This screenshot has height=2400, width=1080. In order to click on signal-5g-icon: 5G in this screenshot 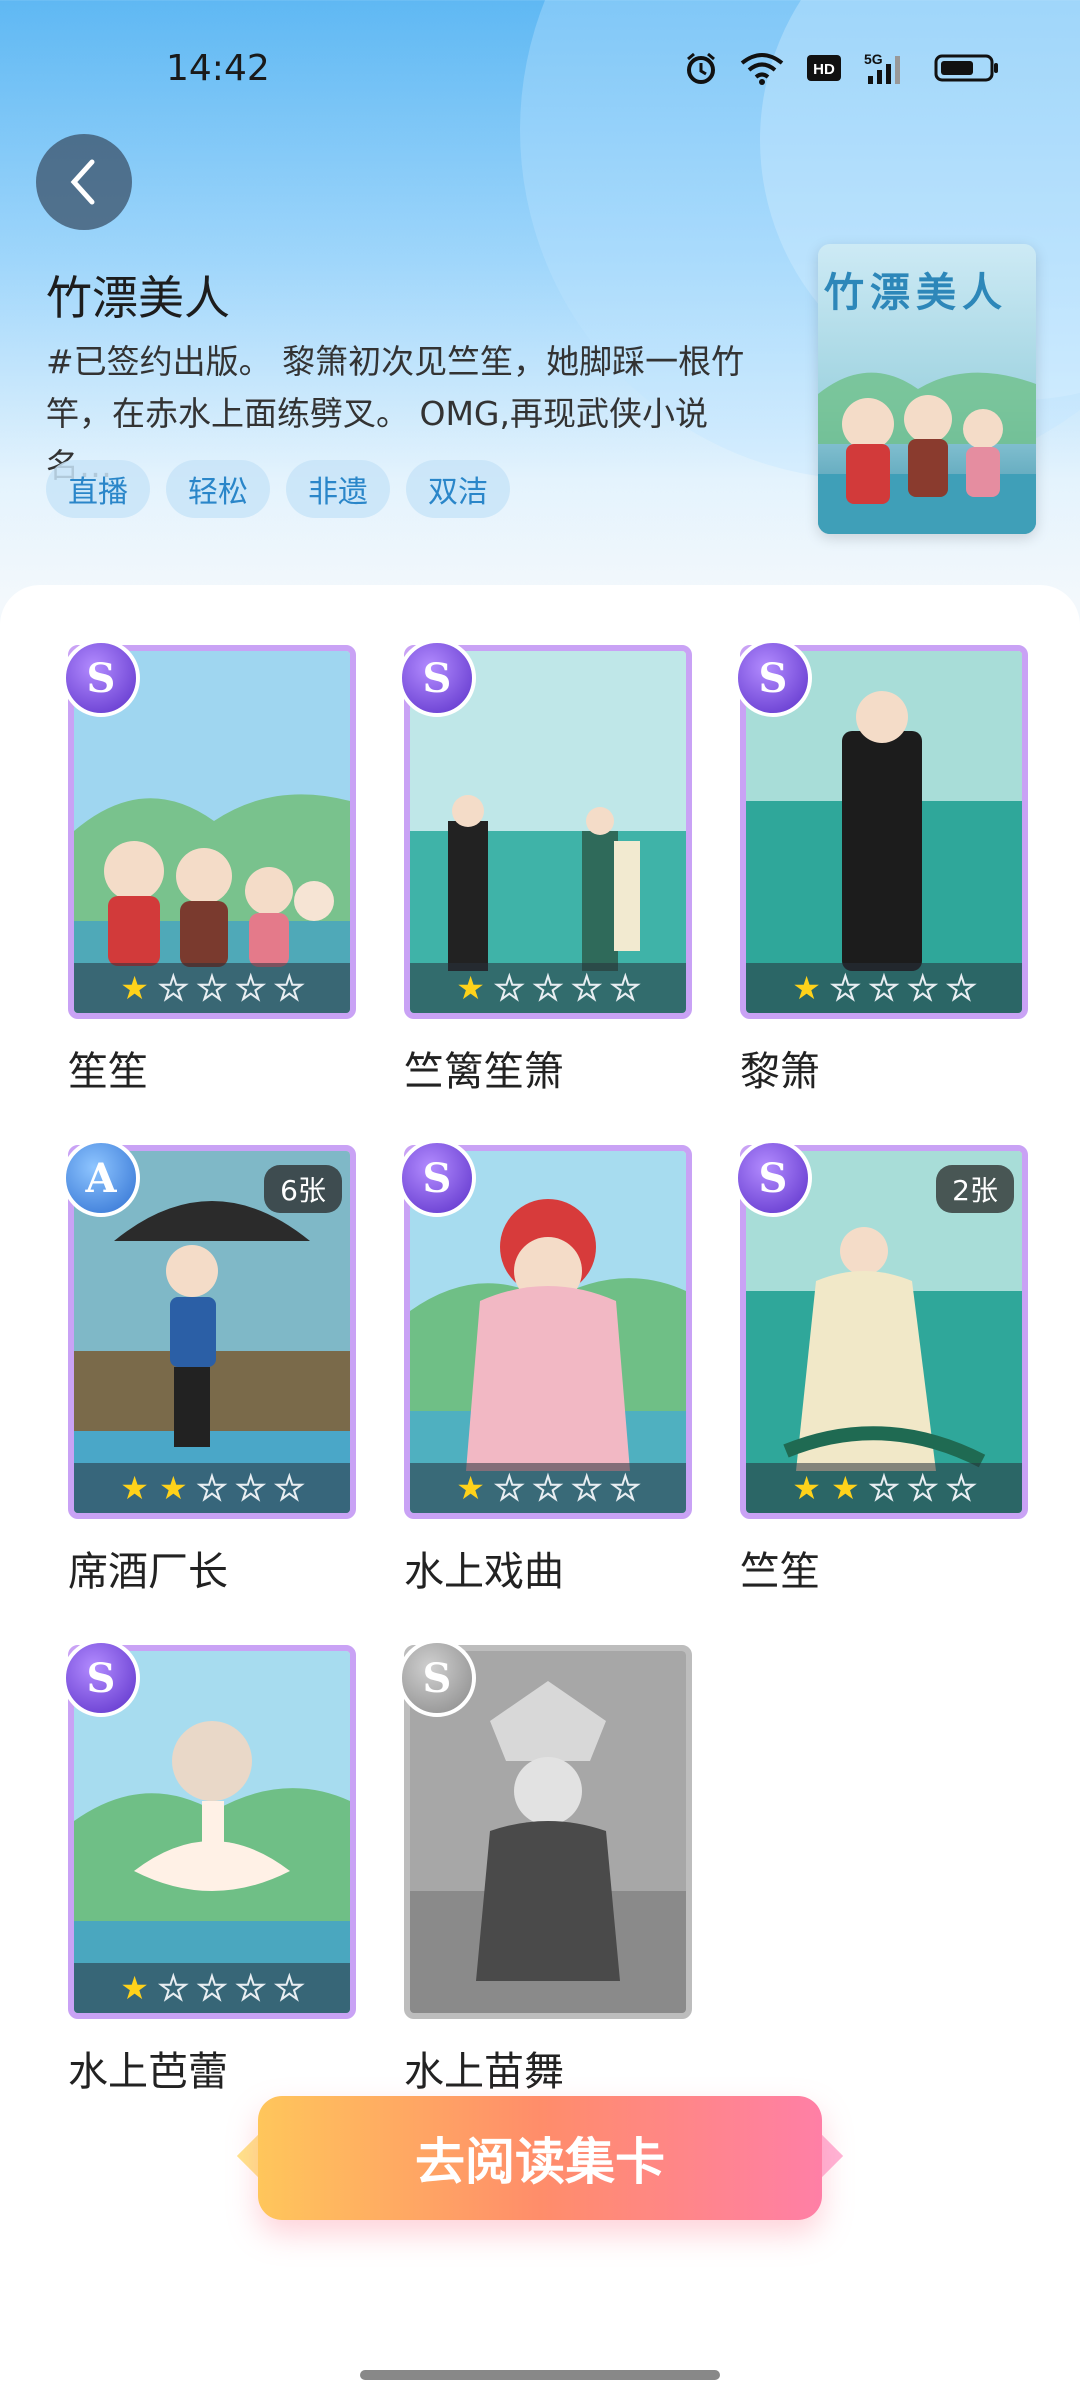, I will do `click(888, 68)`.